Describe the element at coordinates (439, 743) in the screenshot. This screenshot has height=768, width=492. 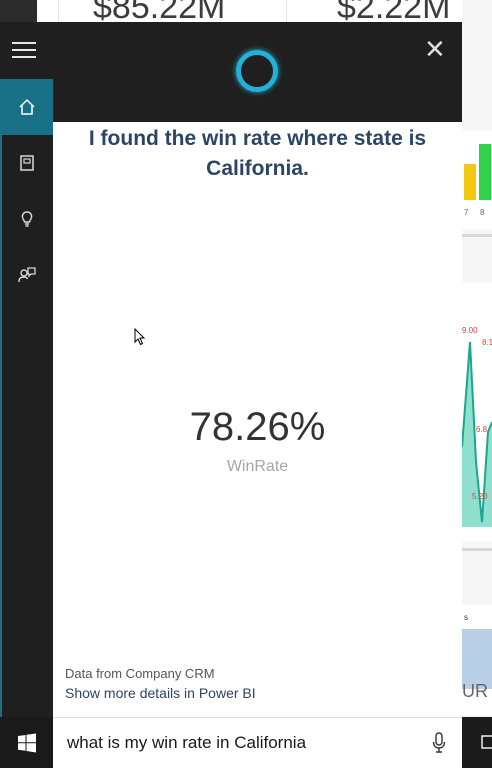
I see `microphone-icon` at that location.